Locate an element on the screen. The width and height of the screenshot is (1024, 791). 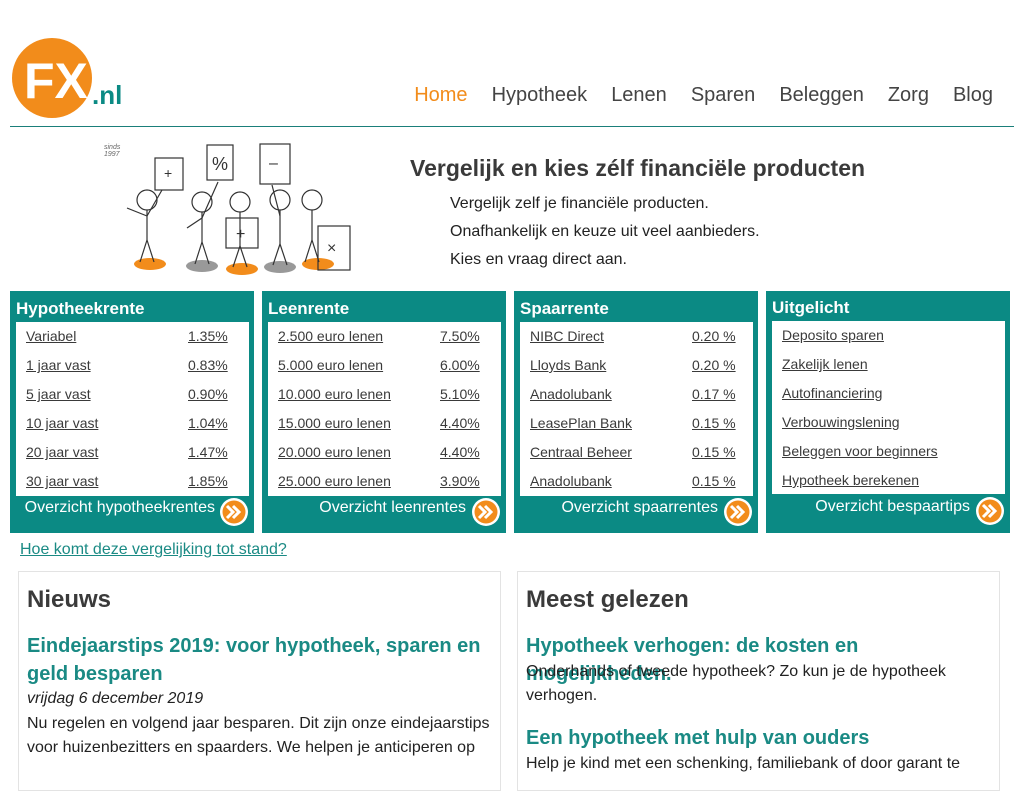
rate-name: 25.000 euro lenen is located at coordinates (334, 481).